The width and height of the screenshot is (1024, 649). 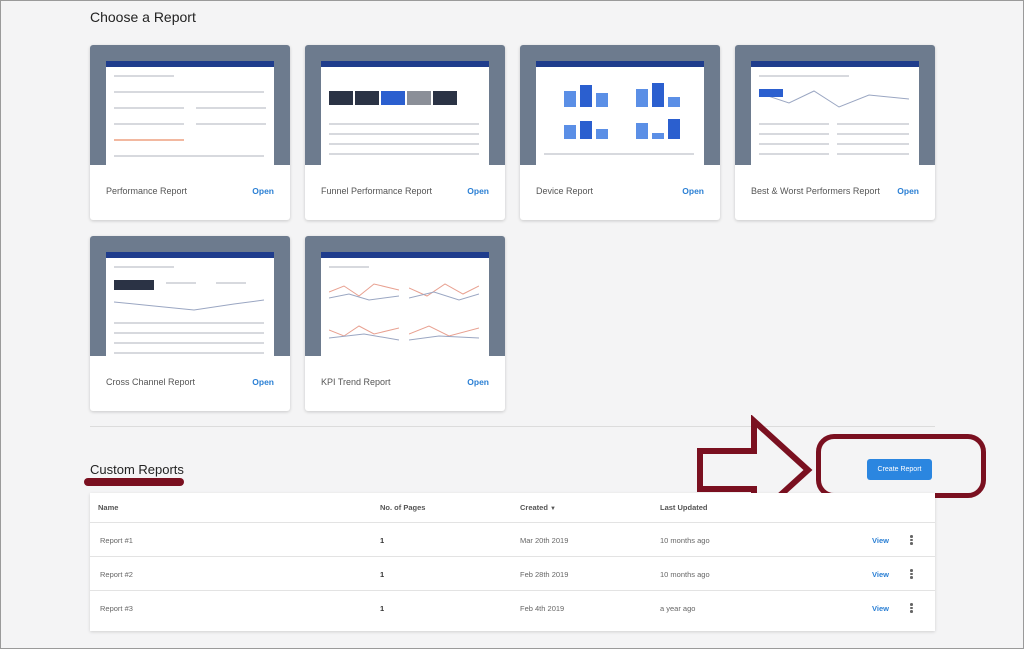 What do you see at coordinates (565, 191) in the screenshot?
I see `report-card-label: Device Report` at bounding box center [565, 191].